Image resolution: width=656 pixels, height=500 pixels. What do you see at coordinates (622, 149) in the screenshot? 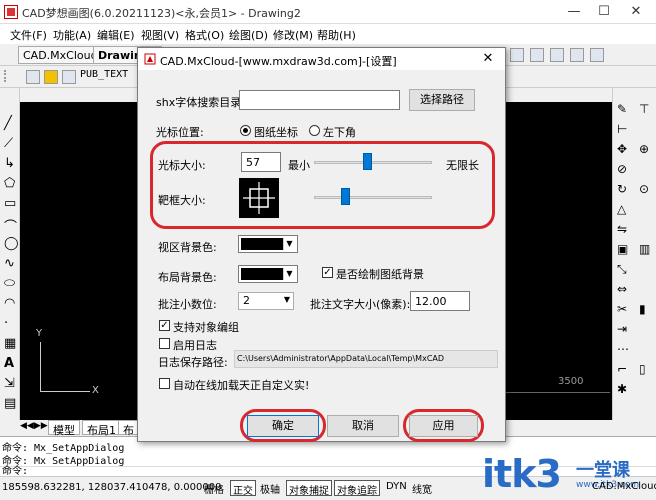
I see `move-icon: ✥` at bounding box center [622, 149].